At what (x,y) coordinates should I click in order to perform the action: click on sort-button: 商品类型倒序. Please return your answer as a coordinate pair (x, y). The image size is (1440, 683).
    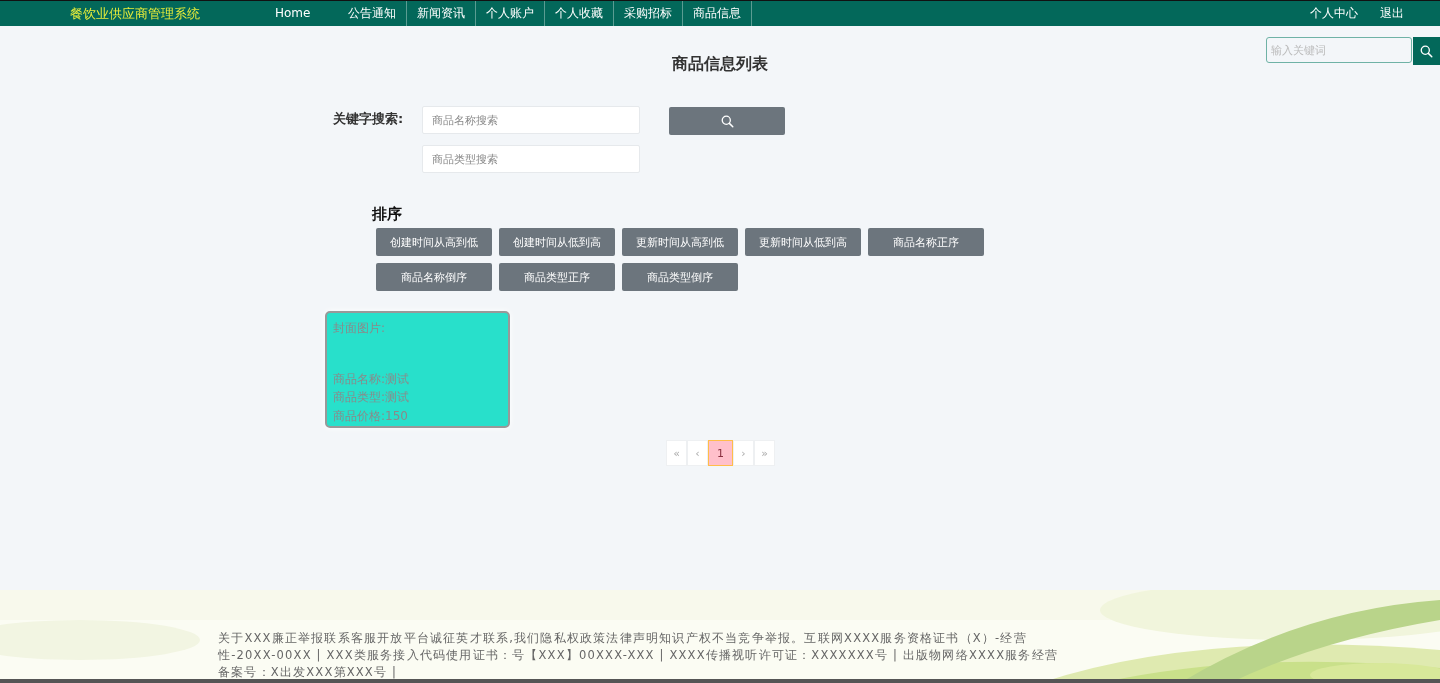
    Looking at the image, I should click on (680, 277).